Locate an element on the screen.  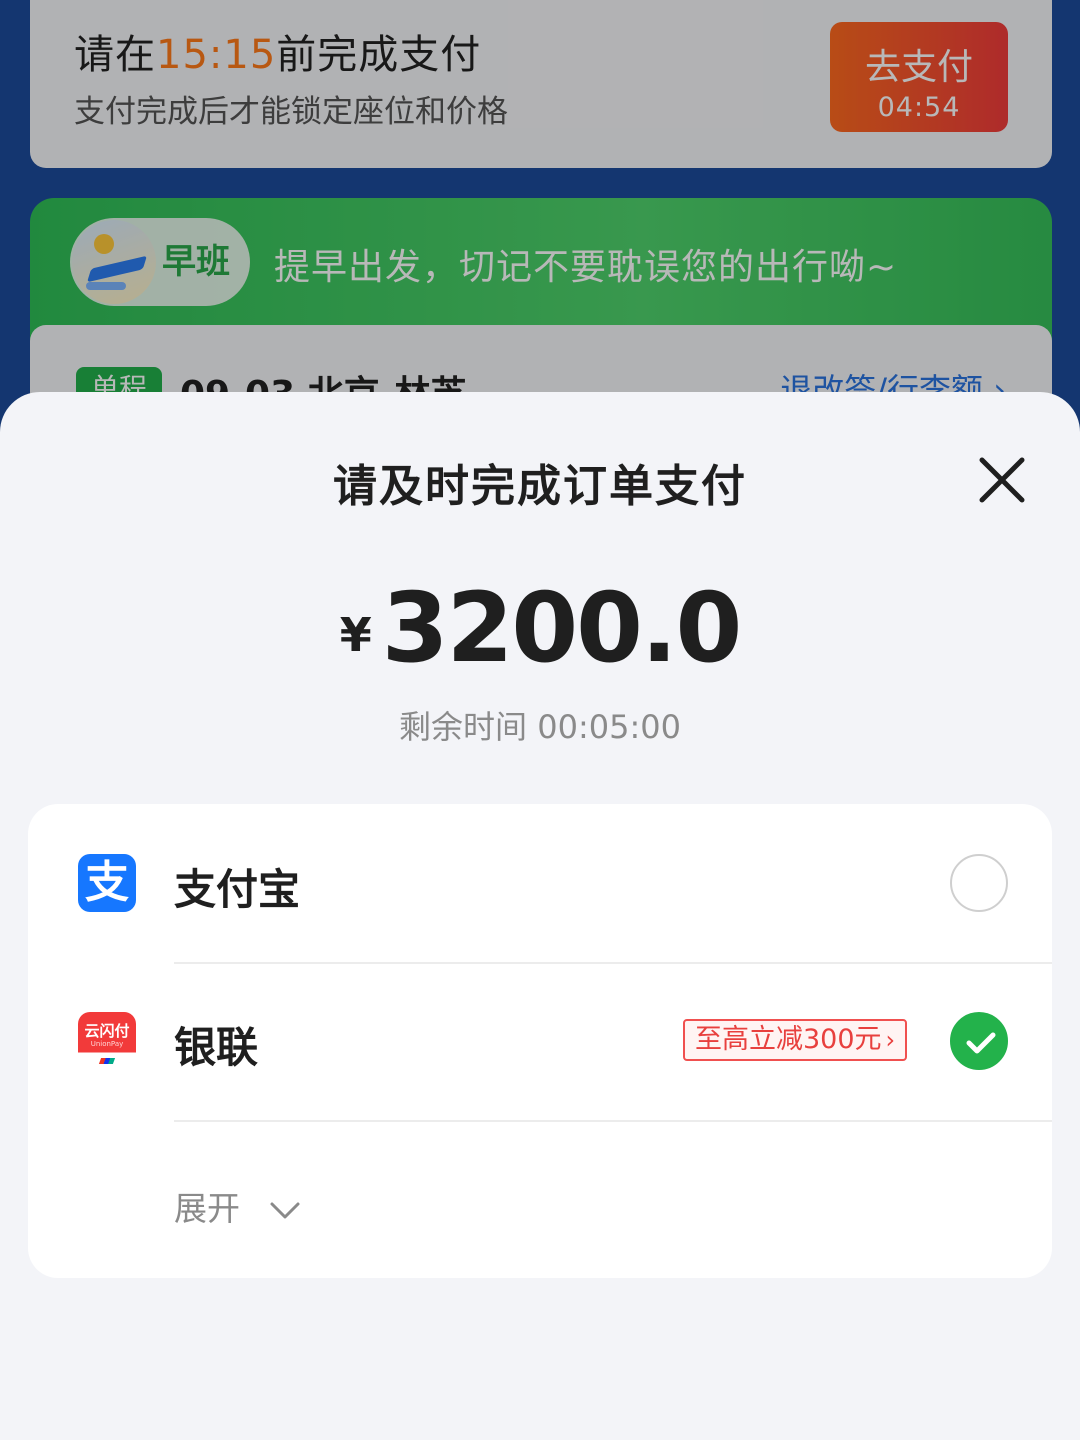
close-icon is located at coordinates (1002, 480).